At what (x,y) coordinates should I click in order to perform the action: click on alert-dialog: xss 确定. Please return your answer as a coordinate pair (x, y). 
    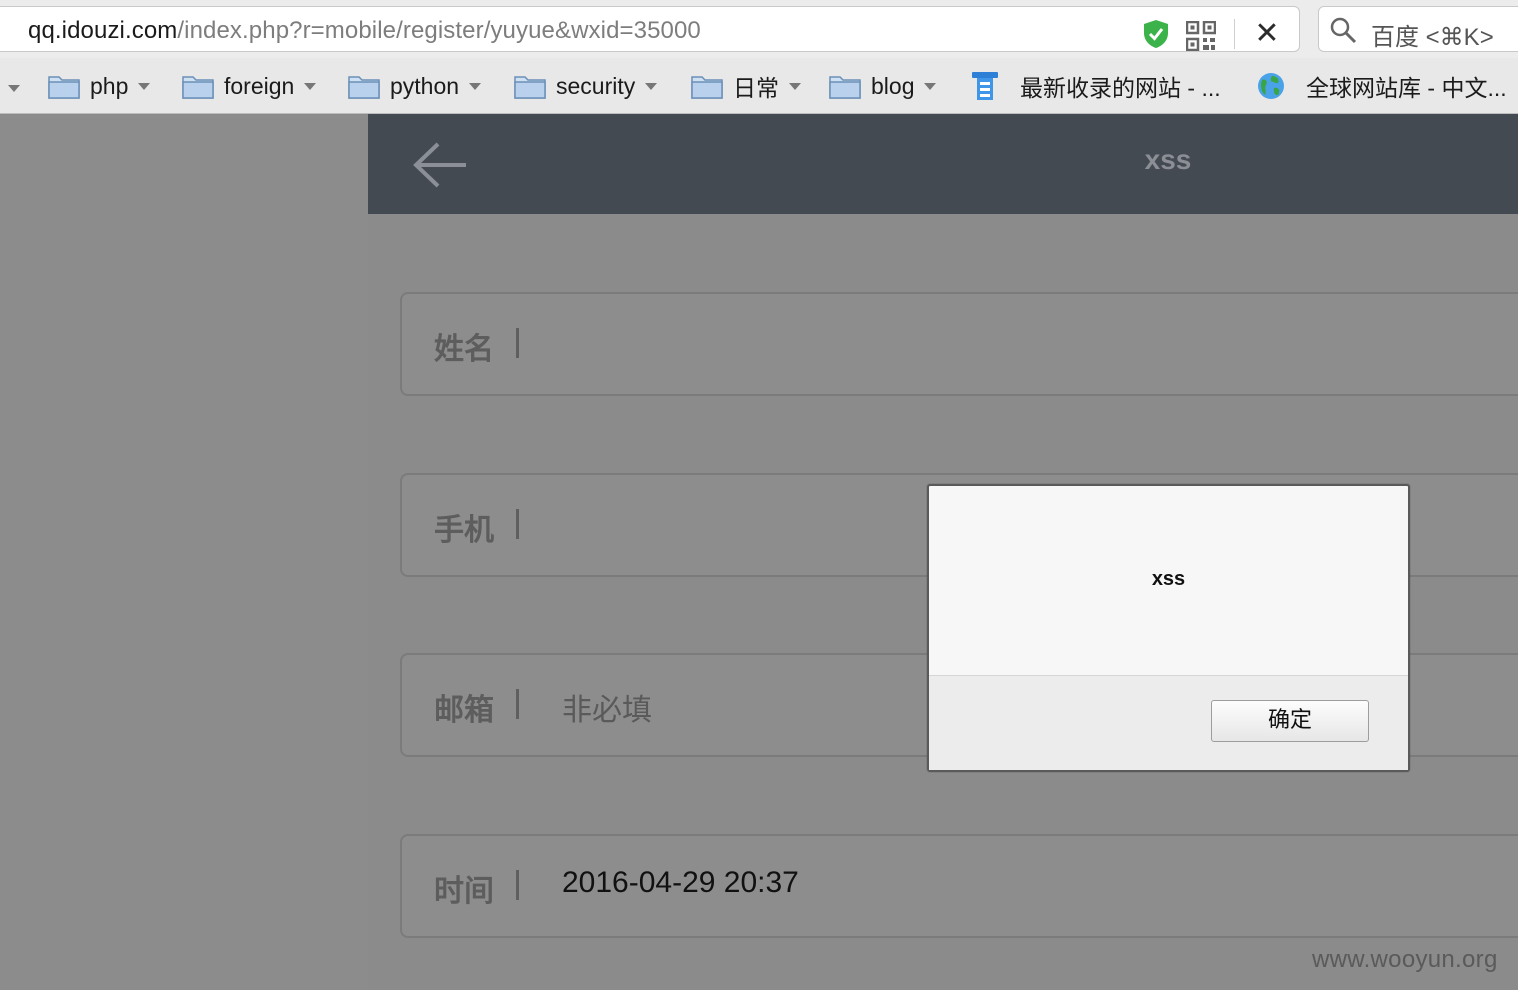
    Looking at the image, I should click on (1168, 628).